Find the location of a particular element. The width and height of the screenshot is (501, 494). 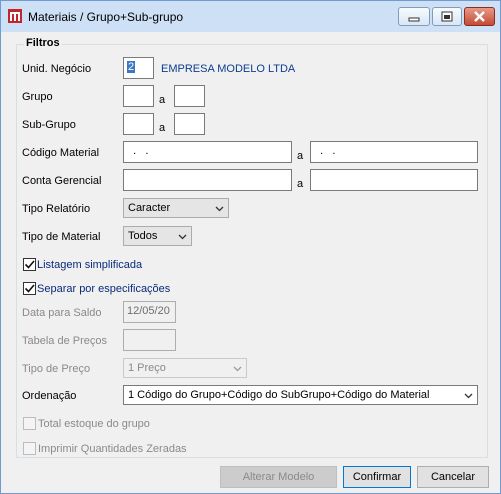

imprimir-zeradas-label: Imprimir Quantidades Zeradas is located at coordinates (112, 449).